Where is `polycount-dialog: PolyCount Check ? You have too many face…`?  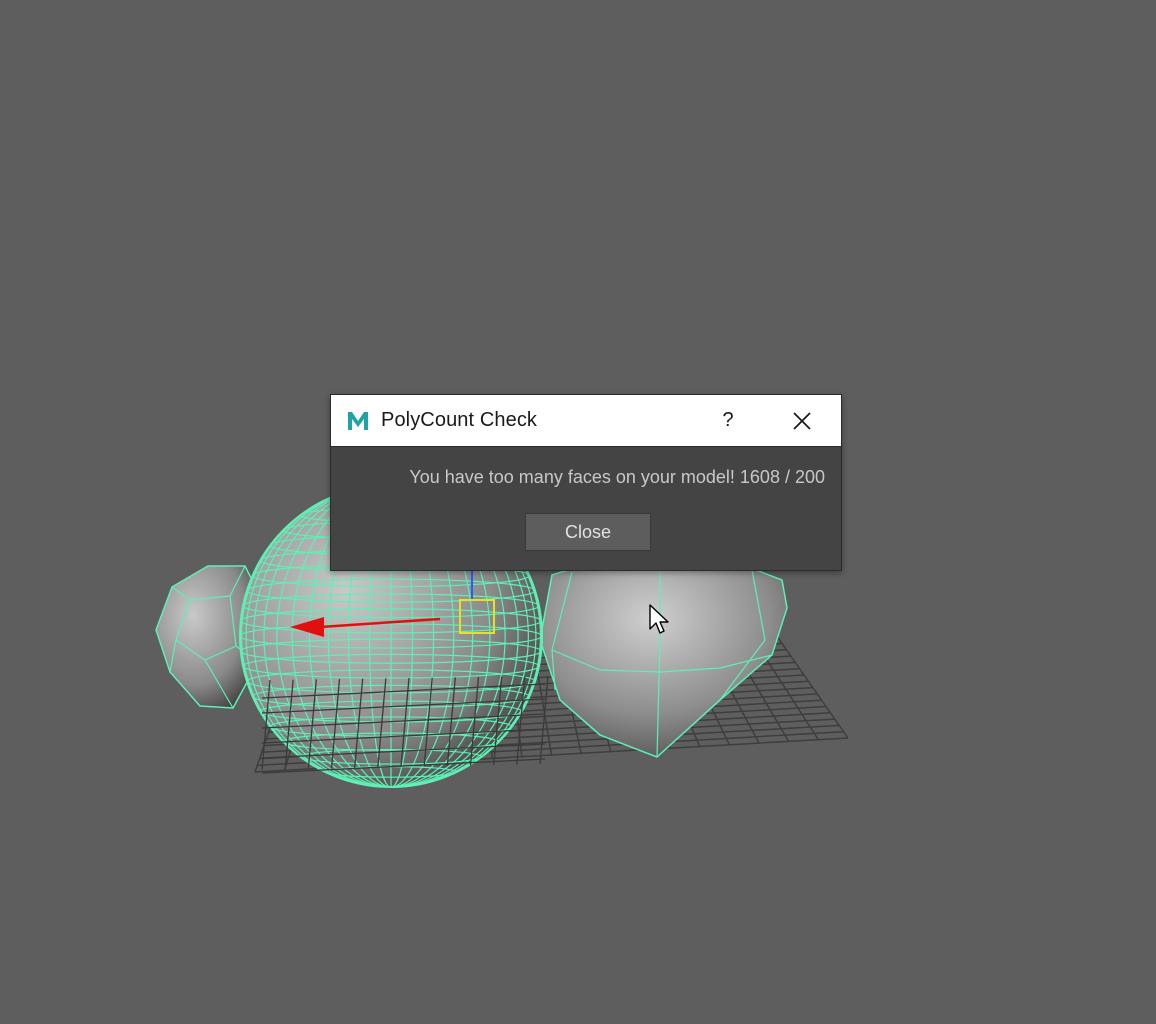 polycount-dialog: PolyCount Check ? You have too many face… is located at coordinates (586, 482).